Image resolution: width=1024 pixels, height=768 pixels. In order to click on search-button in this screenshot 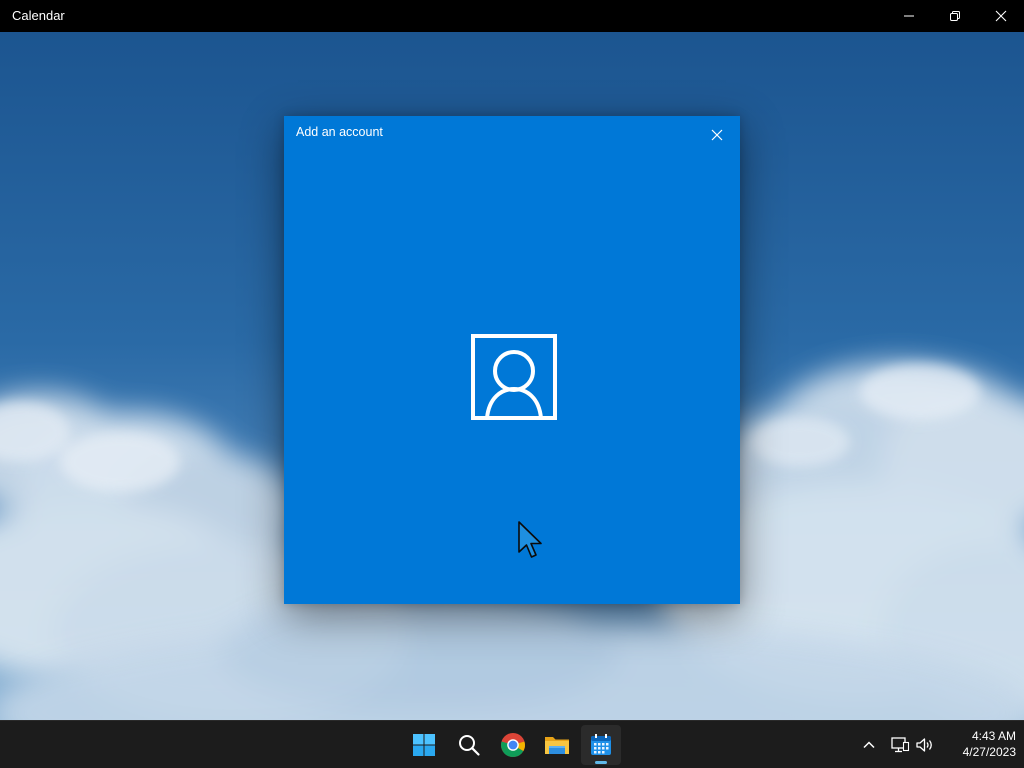, I will do `click(469, 745)`.